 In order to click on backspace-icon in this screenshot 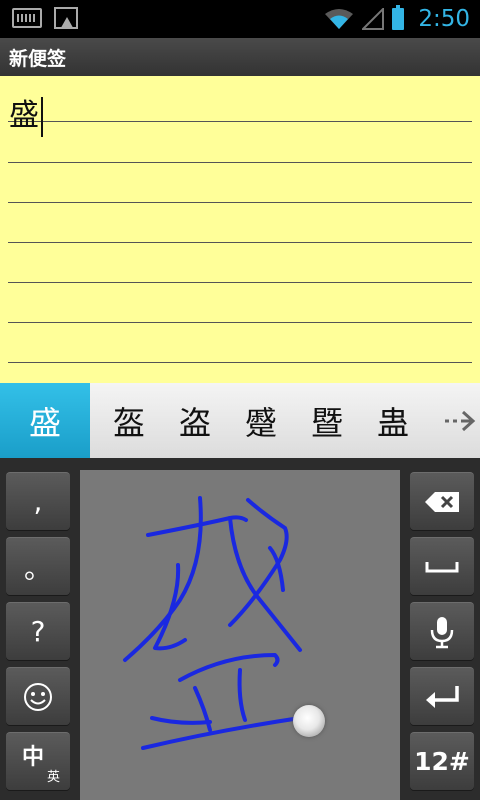, I will do `click(442, 501)`.